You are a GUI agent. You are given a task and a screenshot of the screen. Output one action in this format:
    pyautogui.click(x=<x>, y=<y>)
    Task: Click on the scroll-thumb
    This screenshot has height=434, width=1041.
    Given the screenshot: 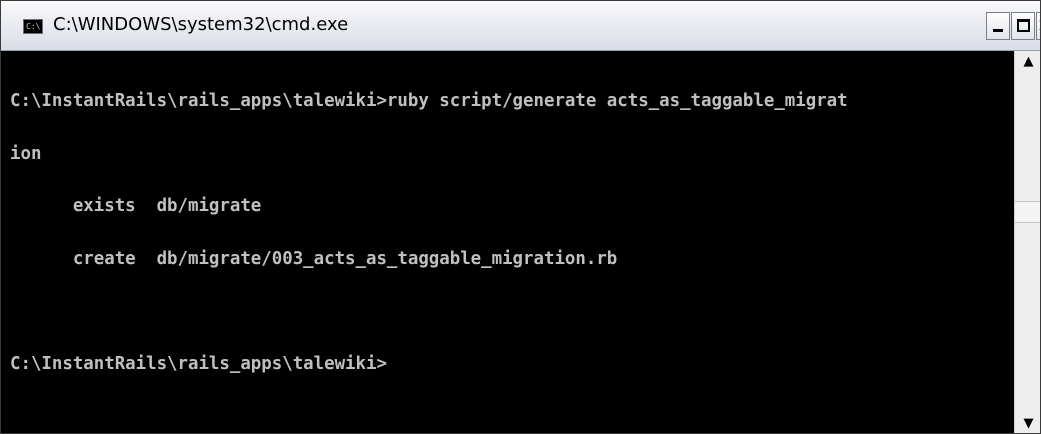 What is the action you would take?
    pyautogui.click(x=1027, y=212)
    